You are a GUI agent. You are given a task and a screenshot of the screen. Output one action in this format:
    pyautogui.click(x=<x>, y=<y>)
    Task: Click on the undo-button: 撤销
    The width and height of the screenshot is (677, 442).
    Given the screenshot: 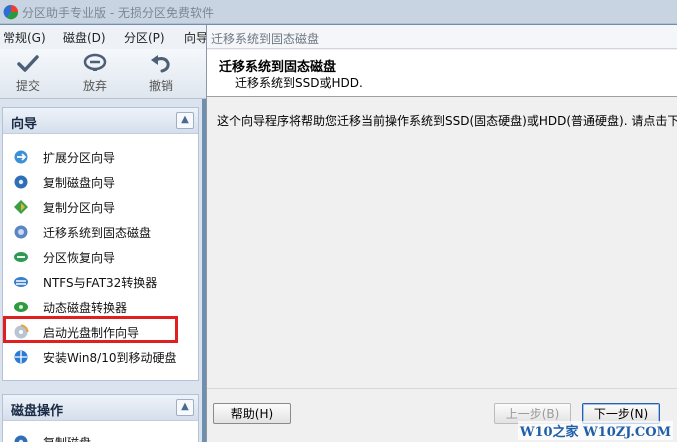 What is the action you would take?
    pyautogui.click(x=161, y=74)
    